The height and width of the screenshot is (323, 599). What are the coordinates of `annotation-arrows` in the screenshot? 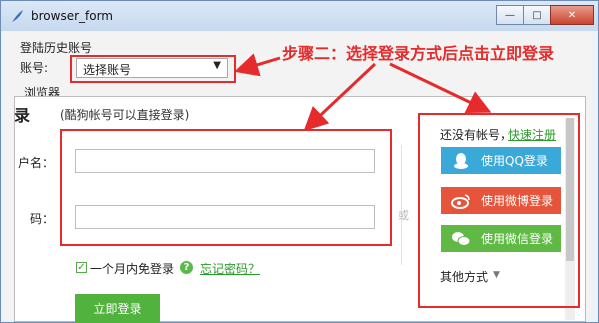 It's located at (363, 92).